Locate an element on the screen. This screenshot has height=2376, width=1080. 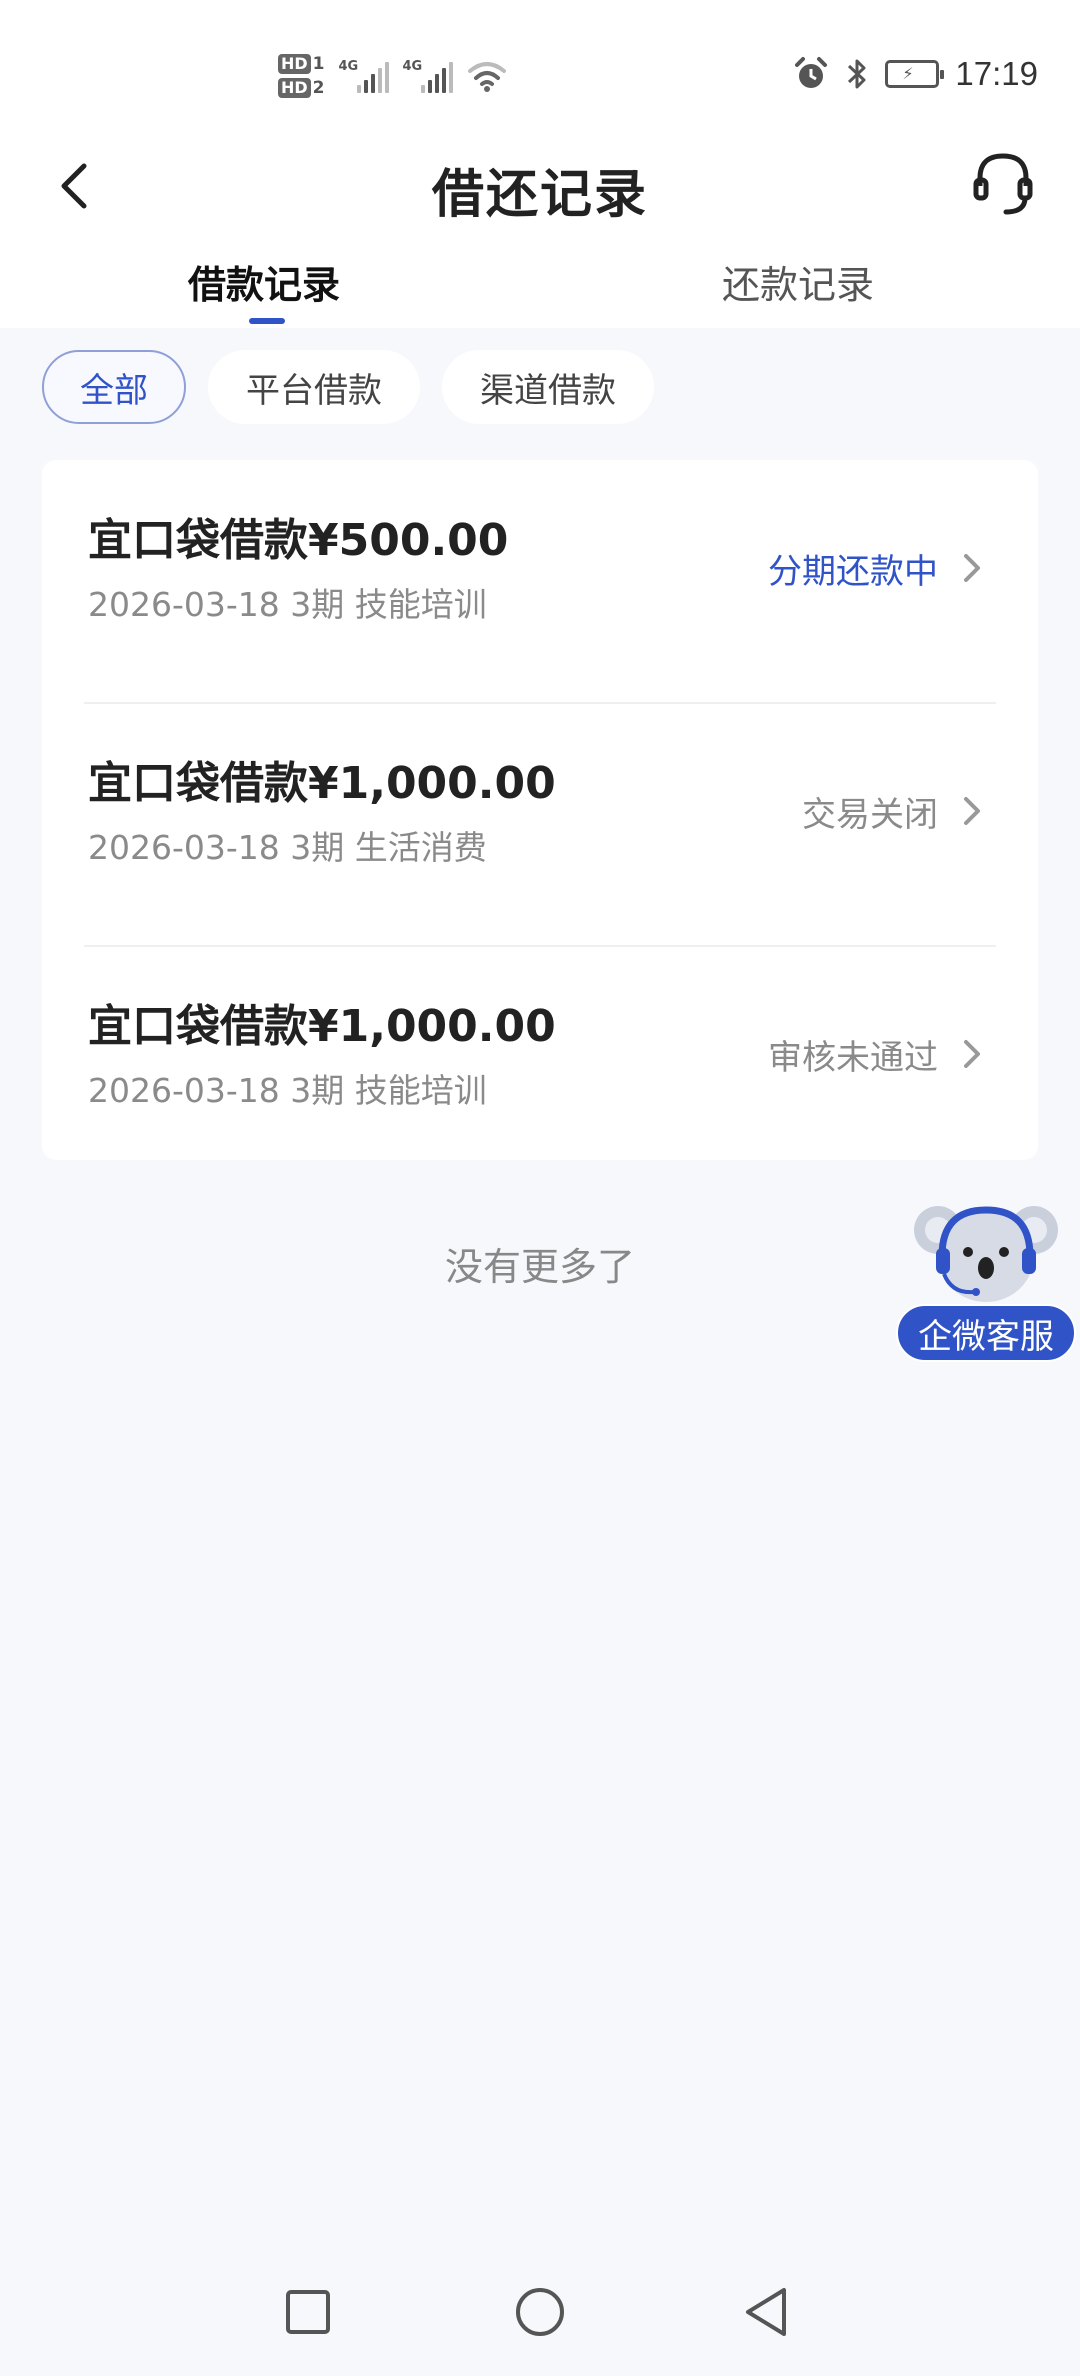
tab-repay-records: 还款记录 is located at coordinates (798, 281).